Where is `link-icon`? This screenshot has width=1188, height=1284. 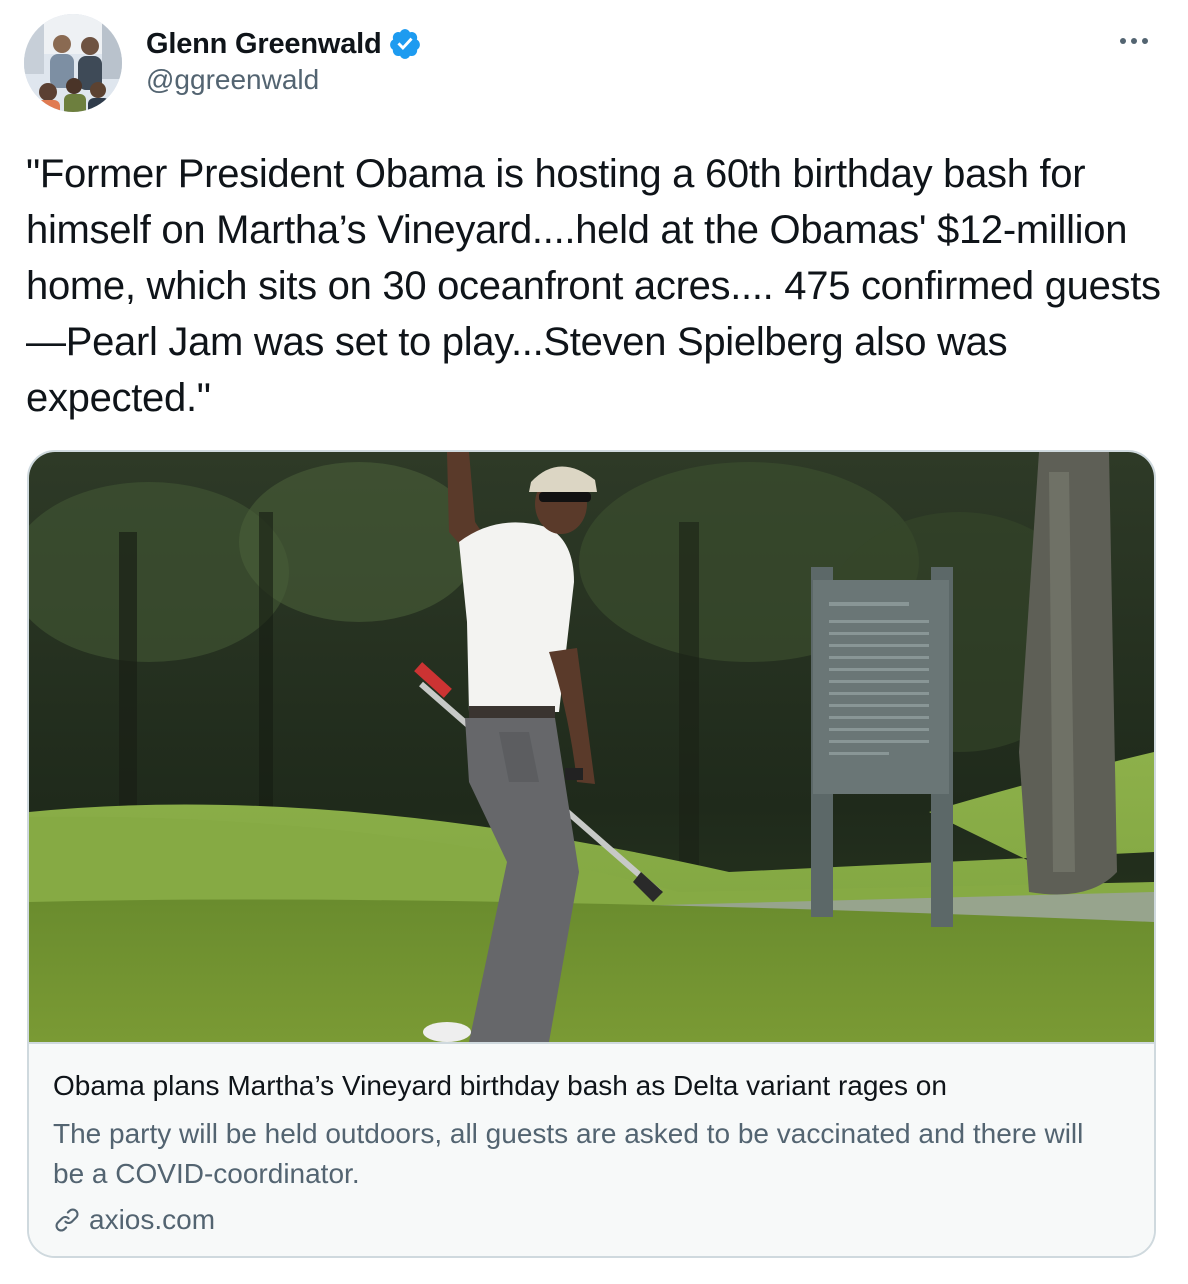 link-icon is located at coordinates (67, 1220).